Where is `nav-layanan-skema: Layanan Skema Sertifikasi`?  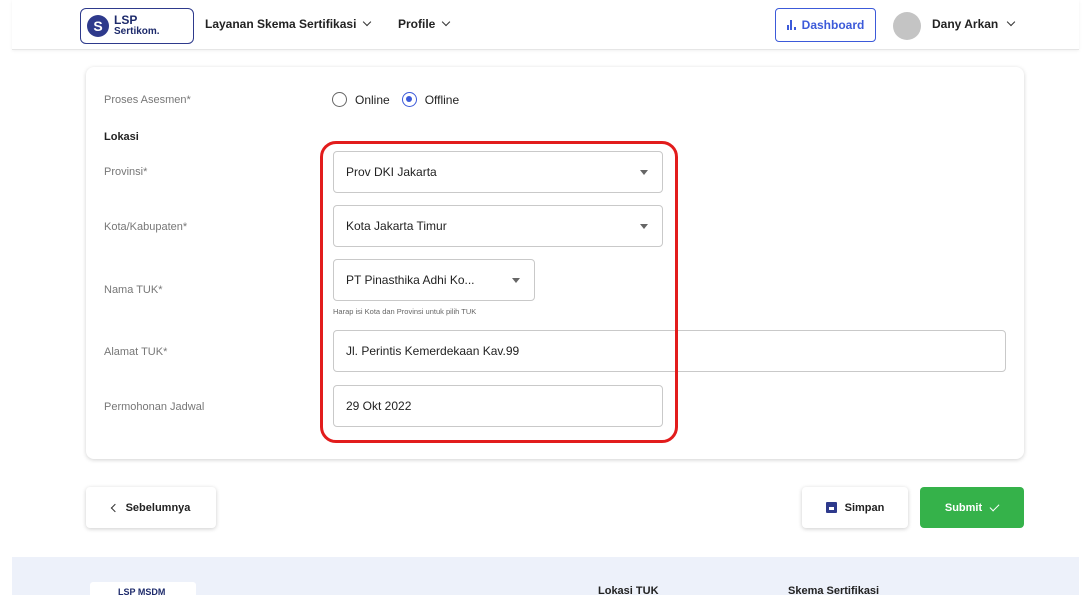
nav-layanan-skema: Layanan Skema Sertifikasi is located at coordinates (288, 24).